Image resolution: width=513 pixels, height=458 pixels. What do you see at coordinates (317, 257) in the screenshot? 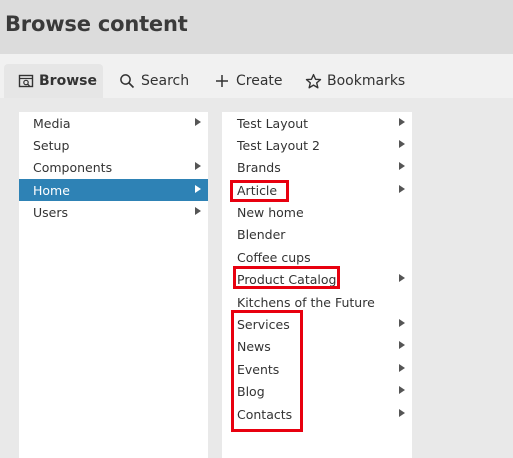
I see `list-item-coffee-cups: Coffee cups` at bounding box center [317, 257].